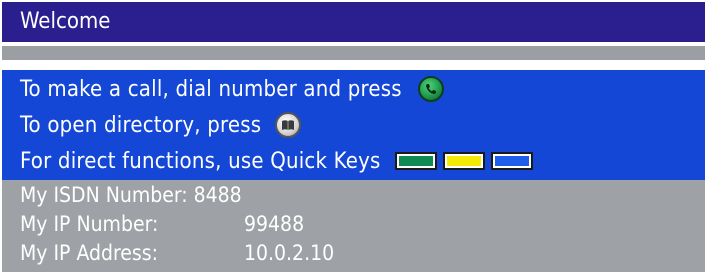  Describe the element at coordinates (162, 224) in the screenshot. I see `ip-number-row: My IP Number: 99488` at that location.